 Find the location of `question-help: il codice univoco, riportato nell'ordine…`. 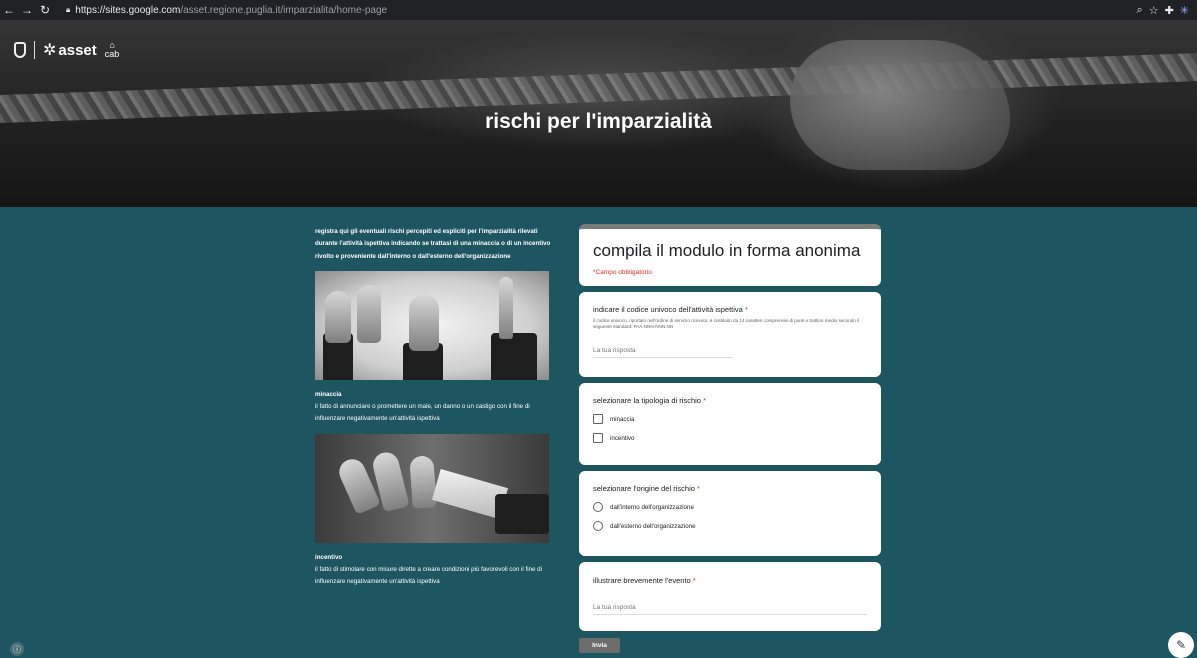

question-help: il codice univoco, riportato nell'ordine… is located at coordinates (726, 323).